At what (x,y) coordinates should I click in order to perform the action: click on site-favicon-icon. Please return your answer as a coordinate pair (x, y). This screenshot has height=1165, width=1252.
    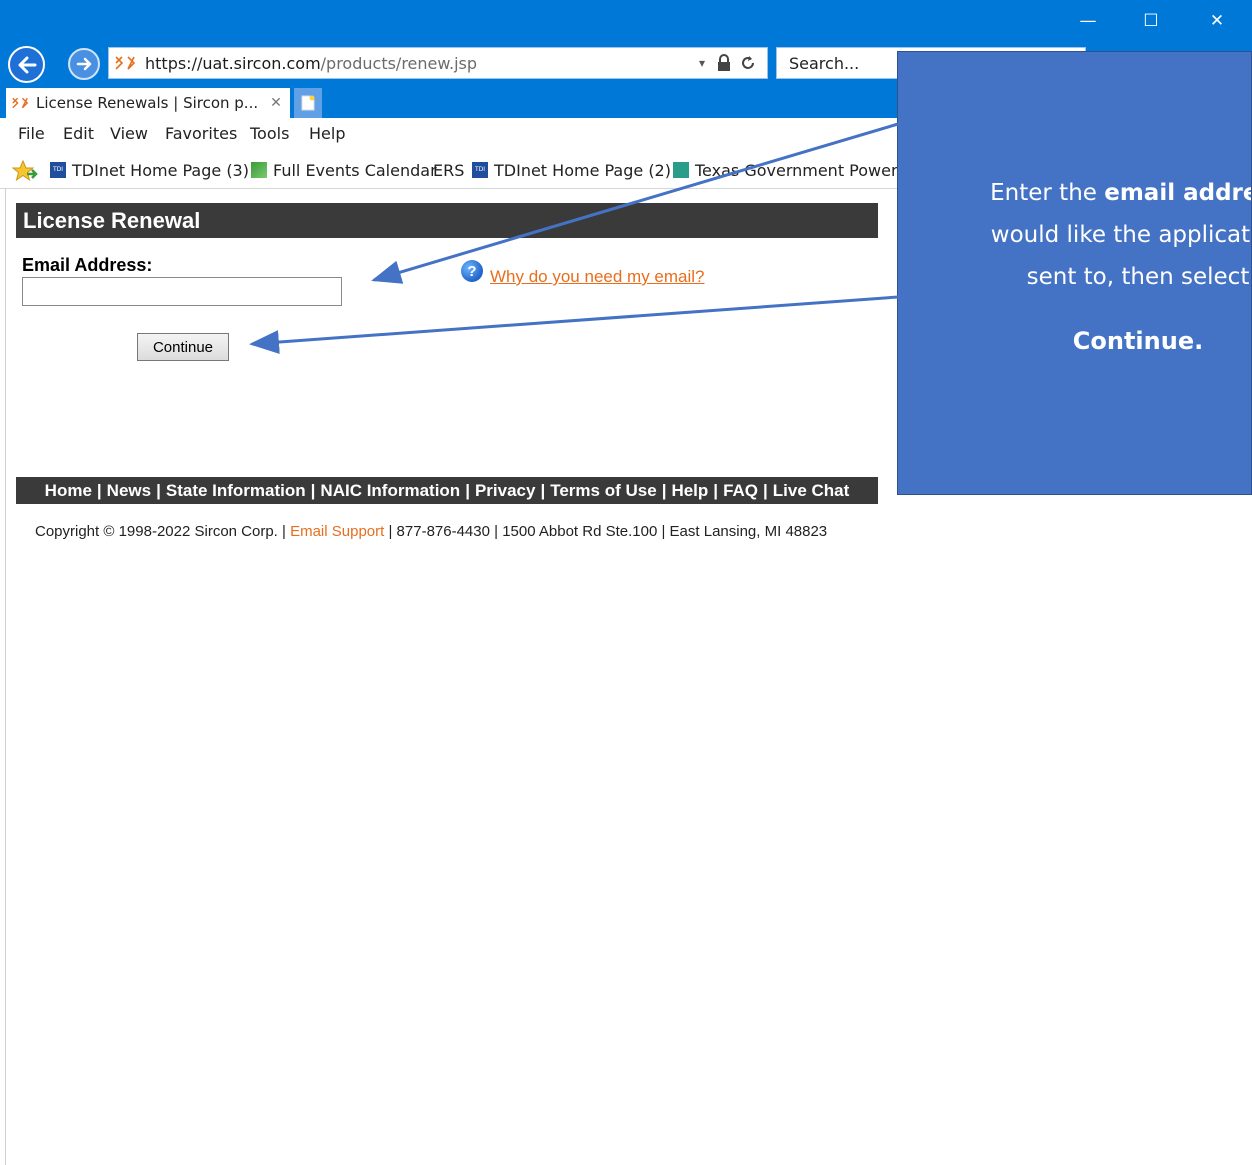
    Looking at the image, I should click on (125, 63).